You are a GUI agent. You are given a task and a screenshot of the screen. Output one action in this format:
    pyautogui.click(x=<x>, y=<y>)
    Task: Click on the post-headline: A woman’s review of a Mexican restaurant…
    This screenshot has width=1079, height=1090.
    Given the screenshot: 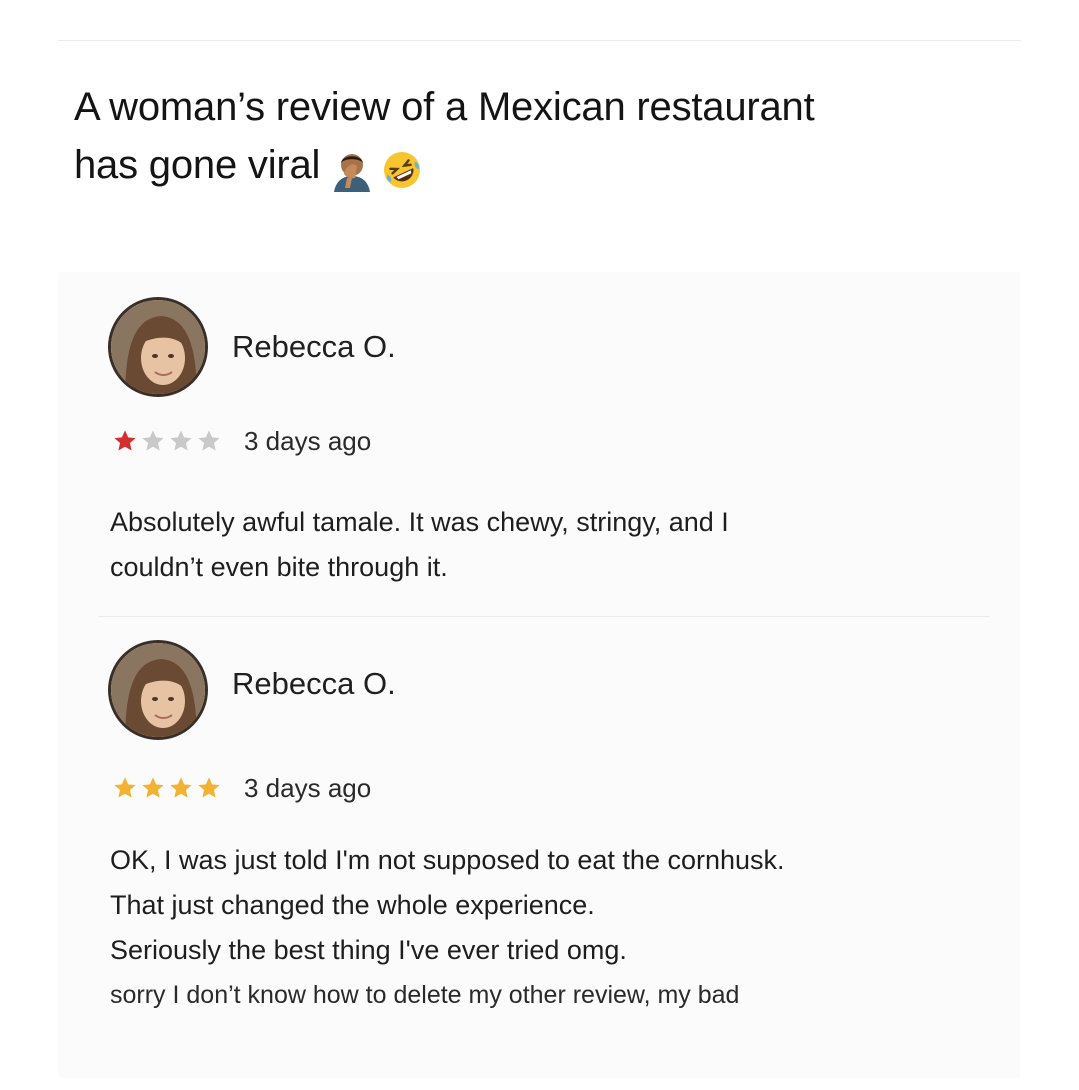 What is the action you would take?
    pyautogui.click(x=554, y=137)
    